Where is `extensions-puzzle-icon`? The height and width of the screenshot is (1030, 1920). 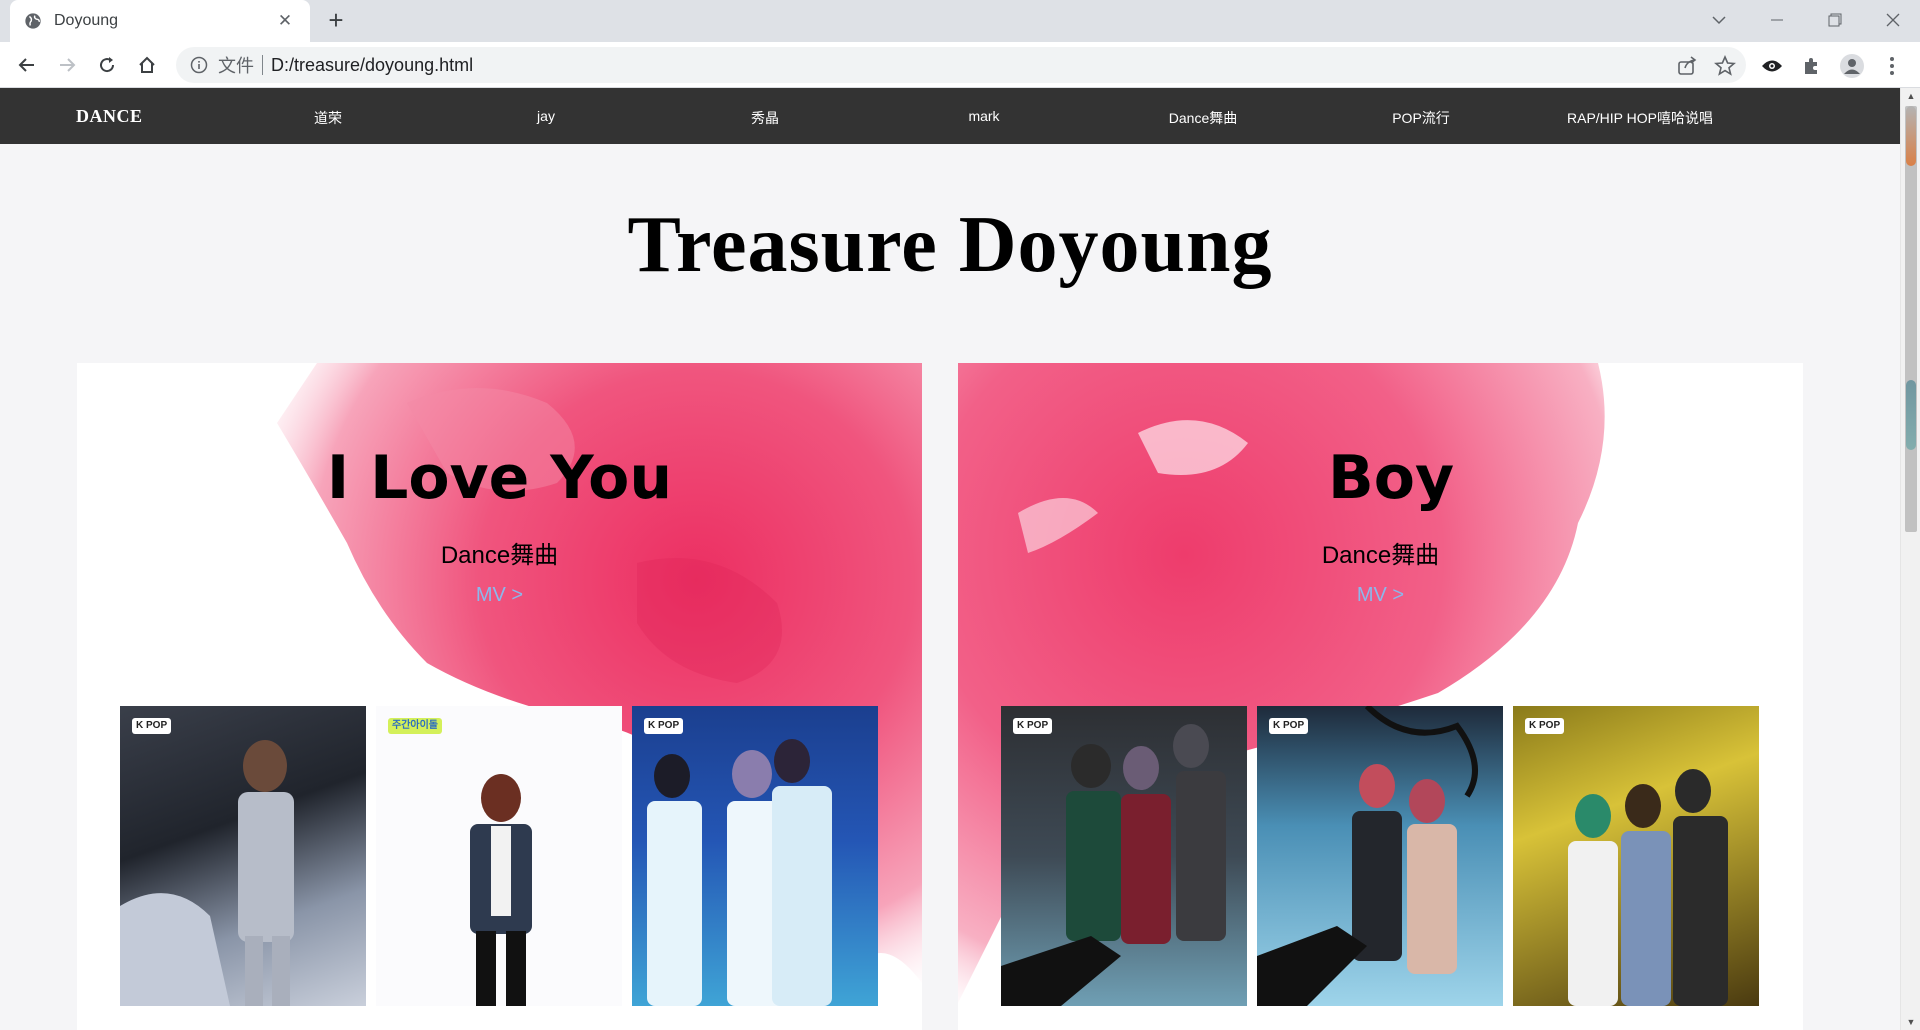 extensions-puzzle-icon is located at coordinates (1812, 66).